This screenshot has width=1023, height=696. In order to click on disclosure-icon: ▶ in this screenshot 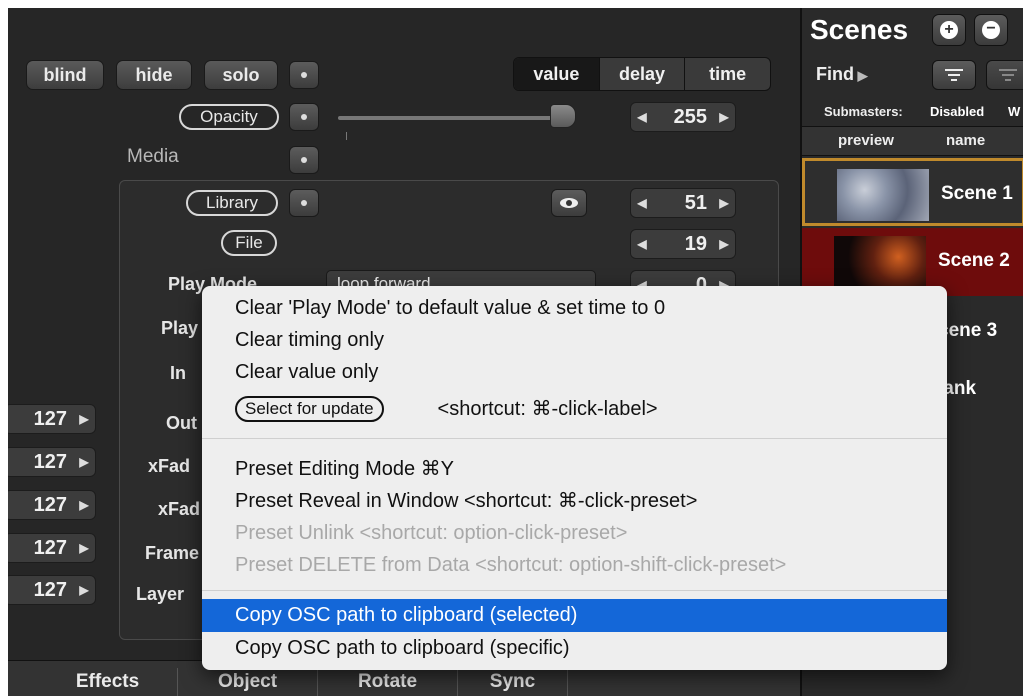, I will do `click(861, 75)`.